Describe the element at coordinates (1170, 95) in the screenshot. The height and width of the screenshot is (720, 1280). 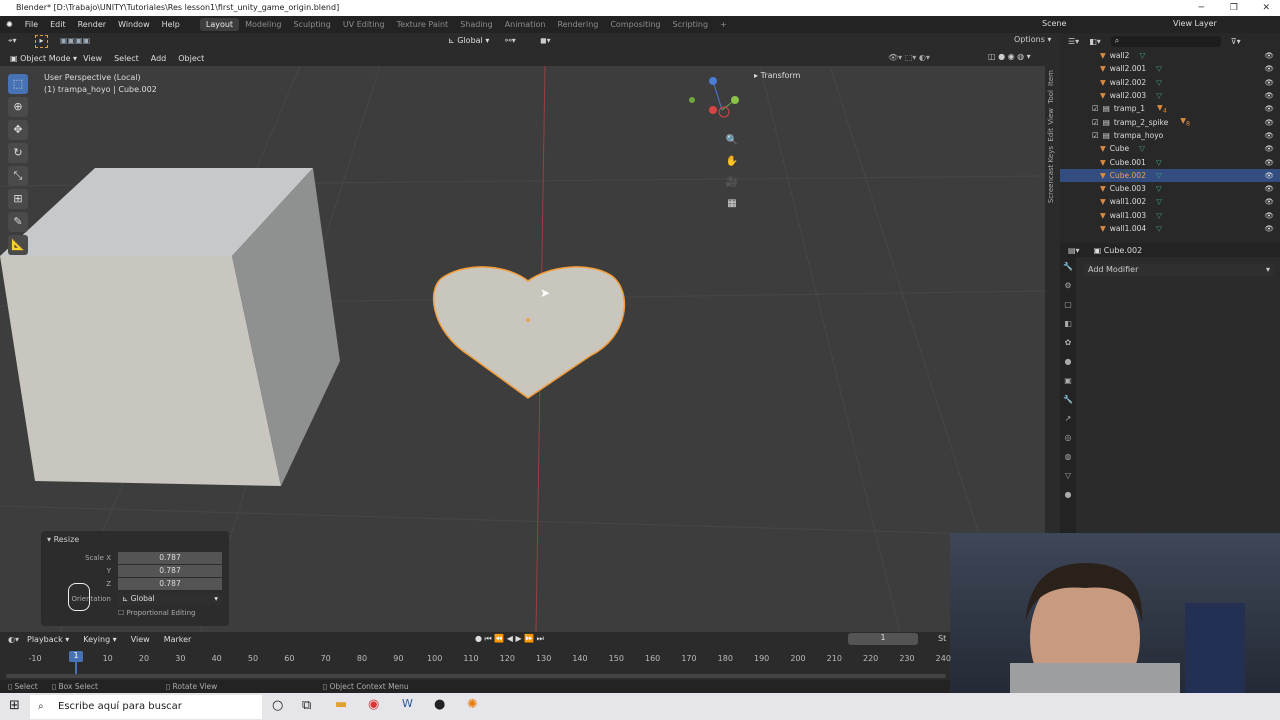
I see `outliner-item-wall2-003: ▼ wall2.003 ▽ 👁` at that location.